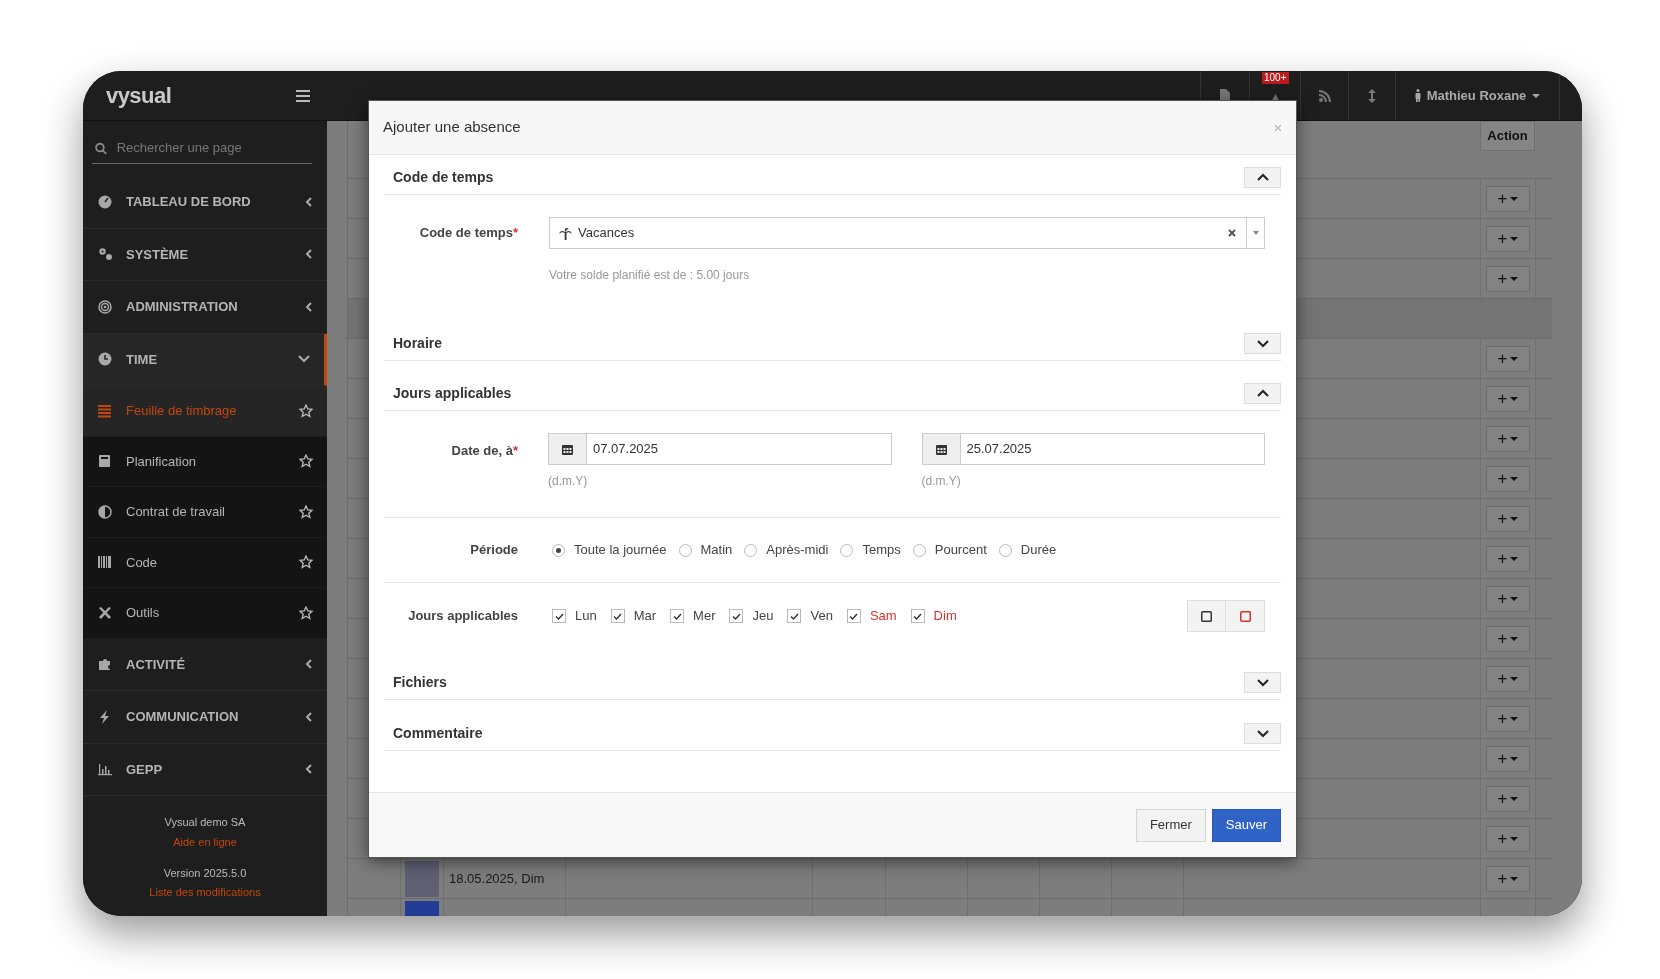 The height and width of the screenshot is (979, 1660). Describe the element at coordinates (1093, 449) in the screenshot. I see `date-field: 25.07.2025` at that location.